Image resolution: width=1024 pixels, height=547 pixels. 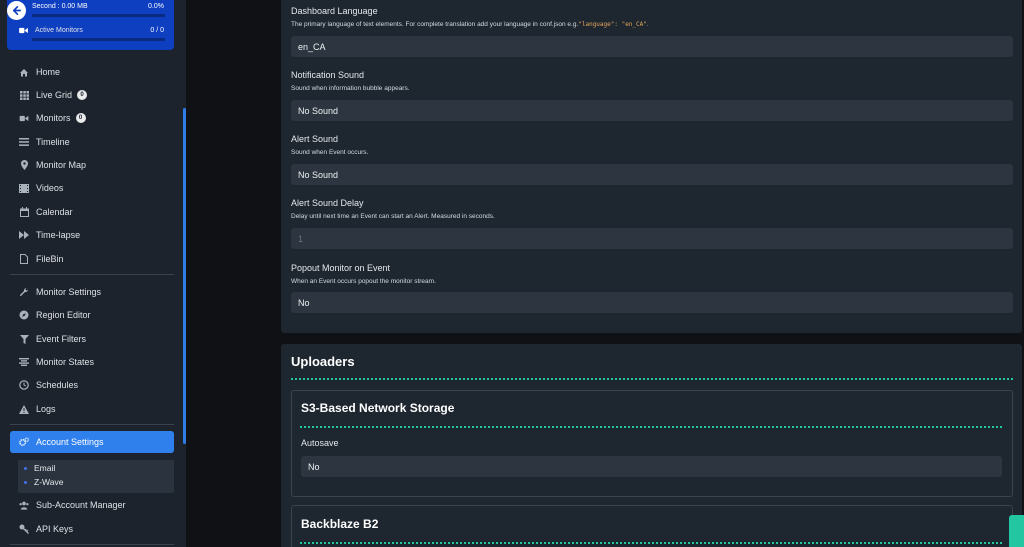 I want to click on sidebar-item-sub-account-manager: Sub-Account Manager, so click(x=92, y=505).